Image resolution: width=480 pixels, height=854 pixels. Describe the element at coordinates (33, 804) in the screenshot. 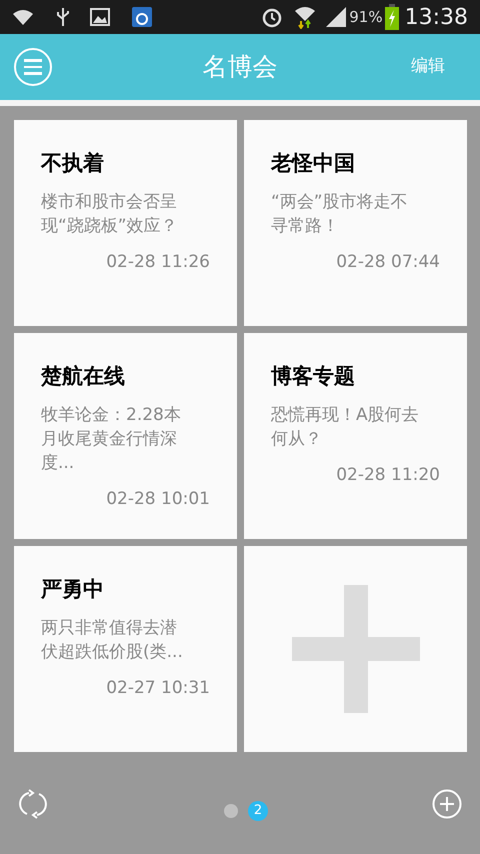

I see `refresh-icon` at that location.